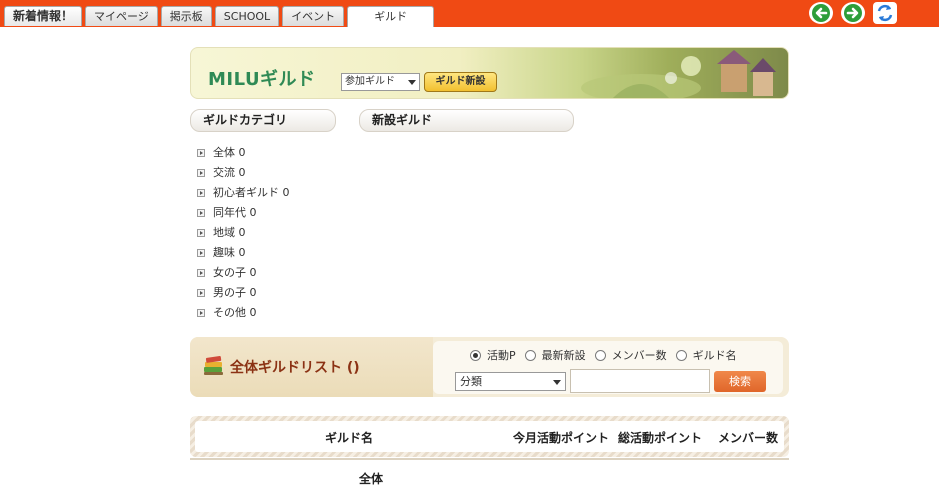 The height and width of the screenshot is (497, 939). Describe the element at coordinates (229, 233) in the screenshot. I see `category-label: 地域 0` at that location.